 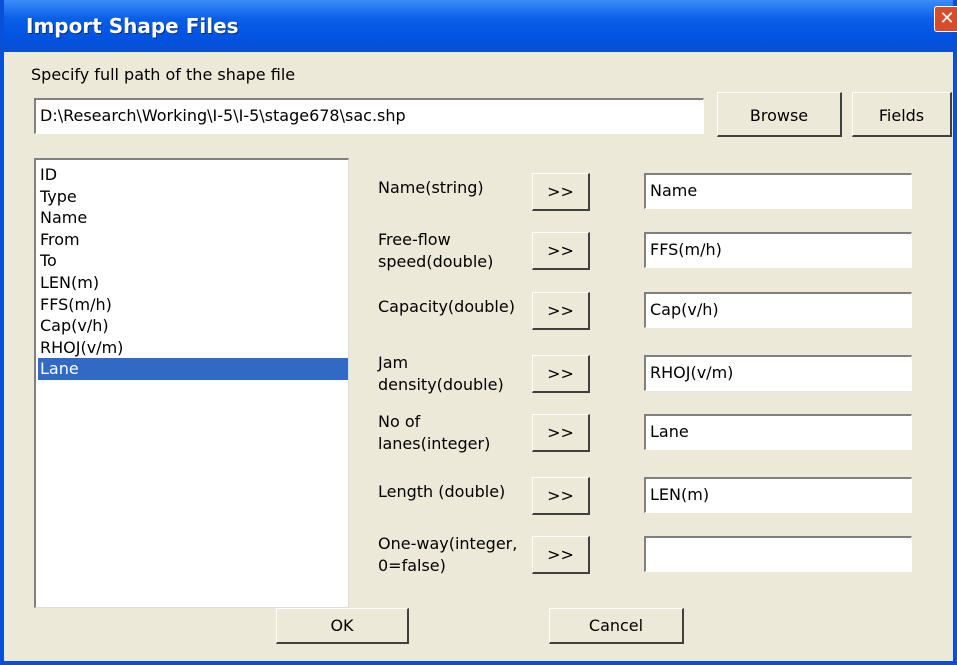 I want to click on mapping-label-line: speed(double), so click(x=436, y=261).